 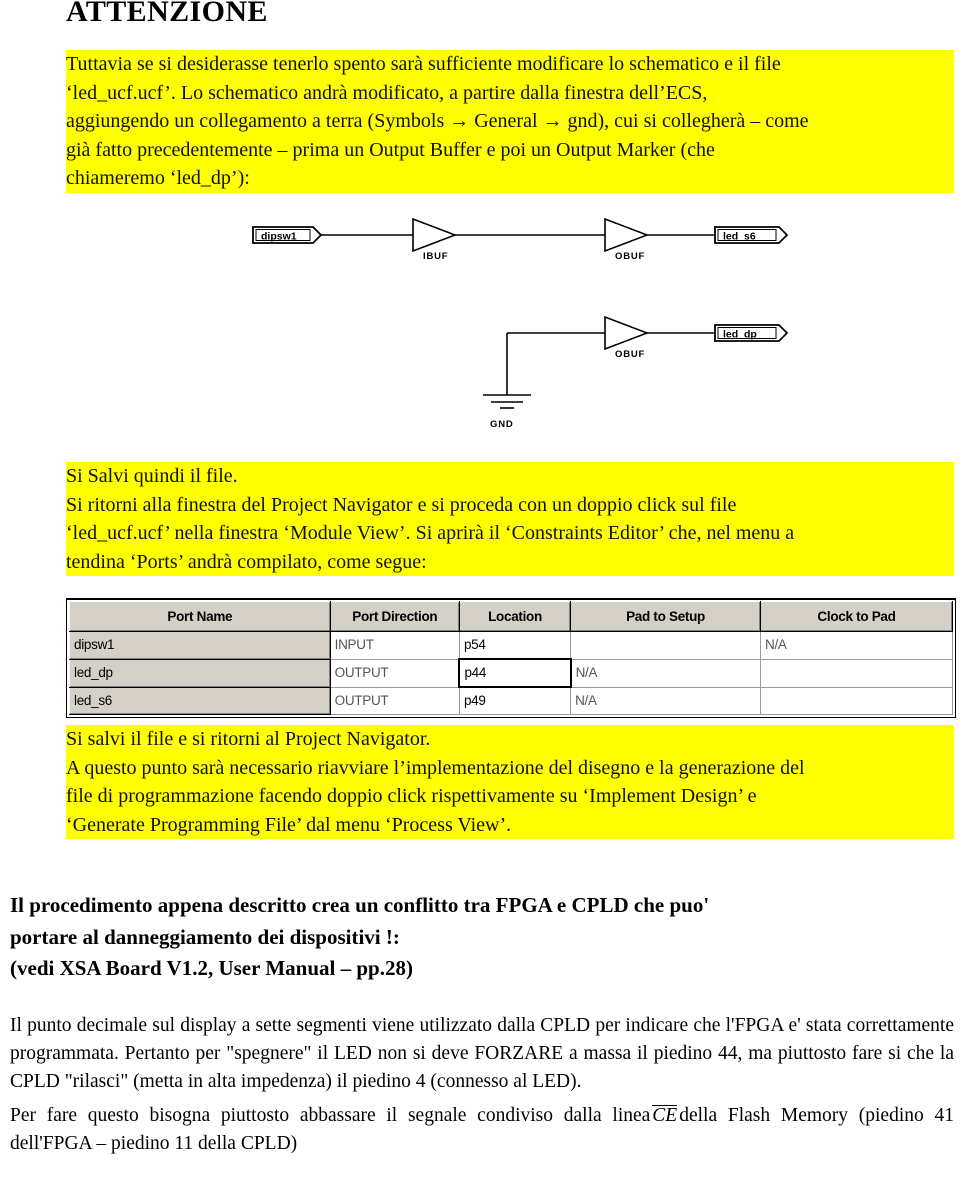 I want to click on gnd-label: GND, so click(x=502, y=424).